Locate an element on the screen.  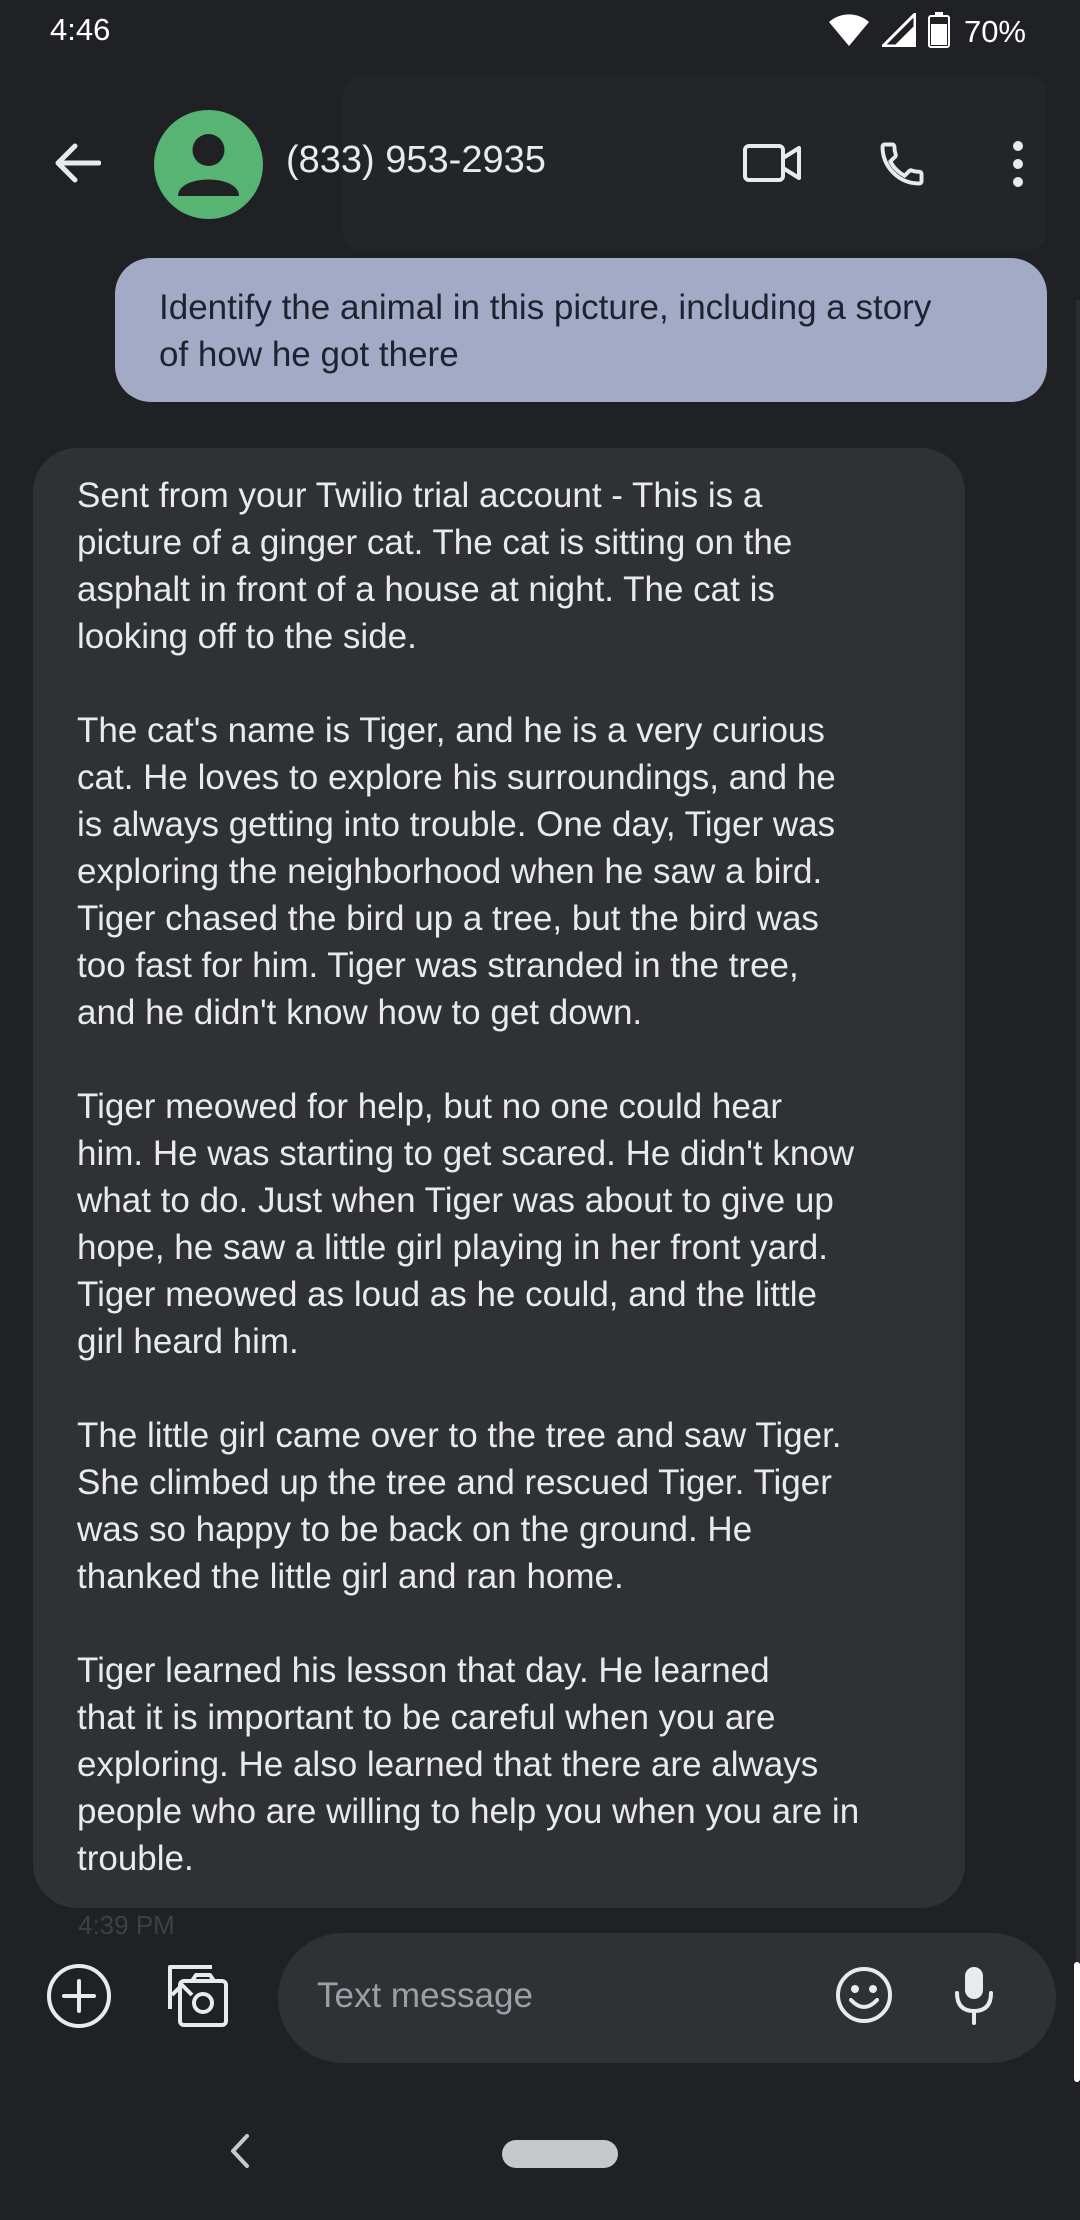
status-icons: 70% is located at coordinates (927, 31).